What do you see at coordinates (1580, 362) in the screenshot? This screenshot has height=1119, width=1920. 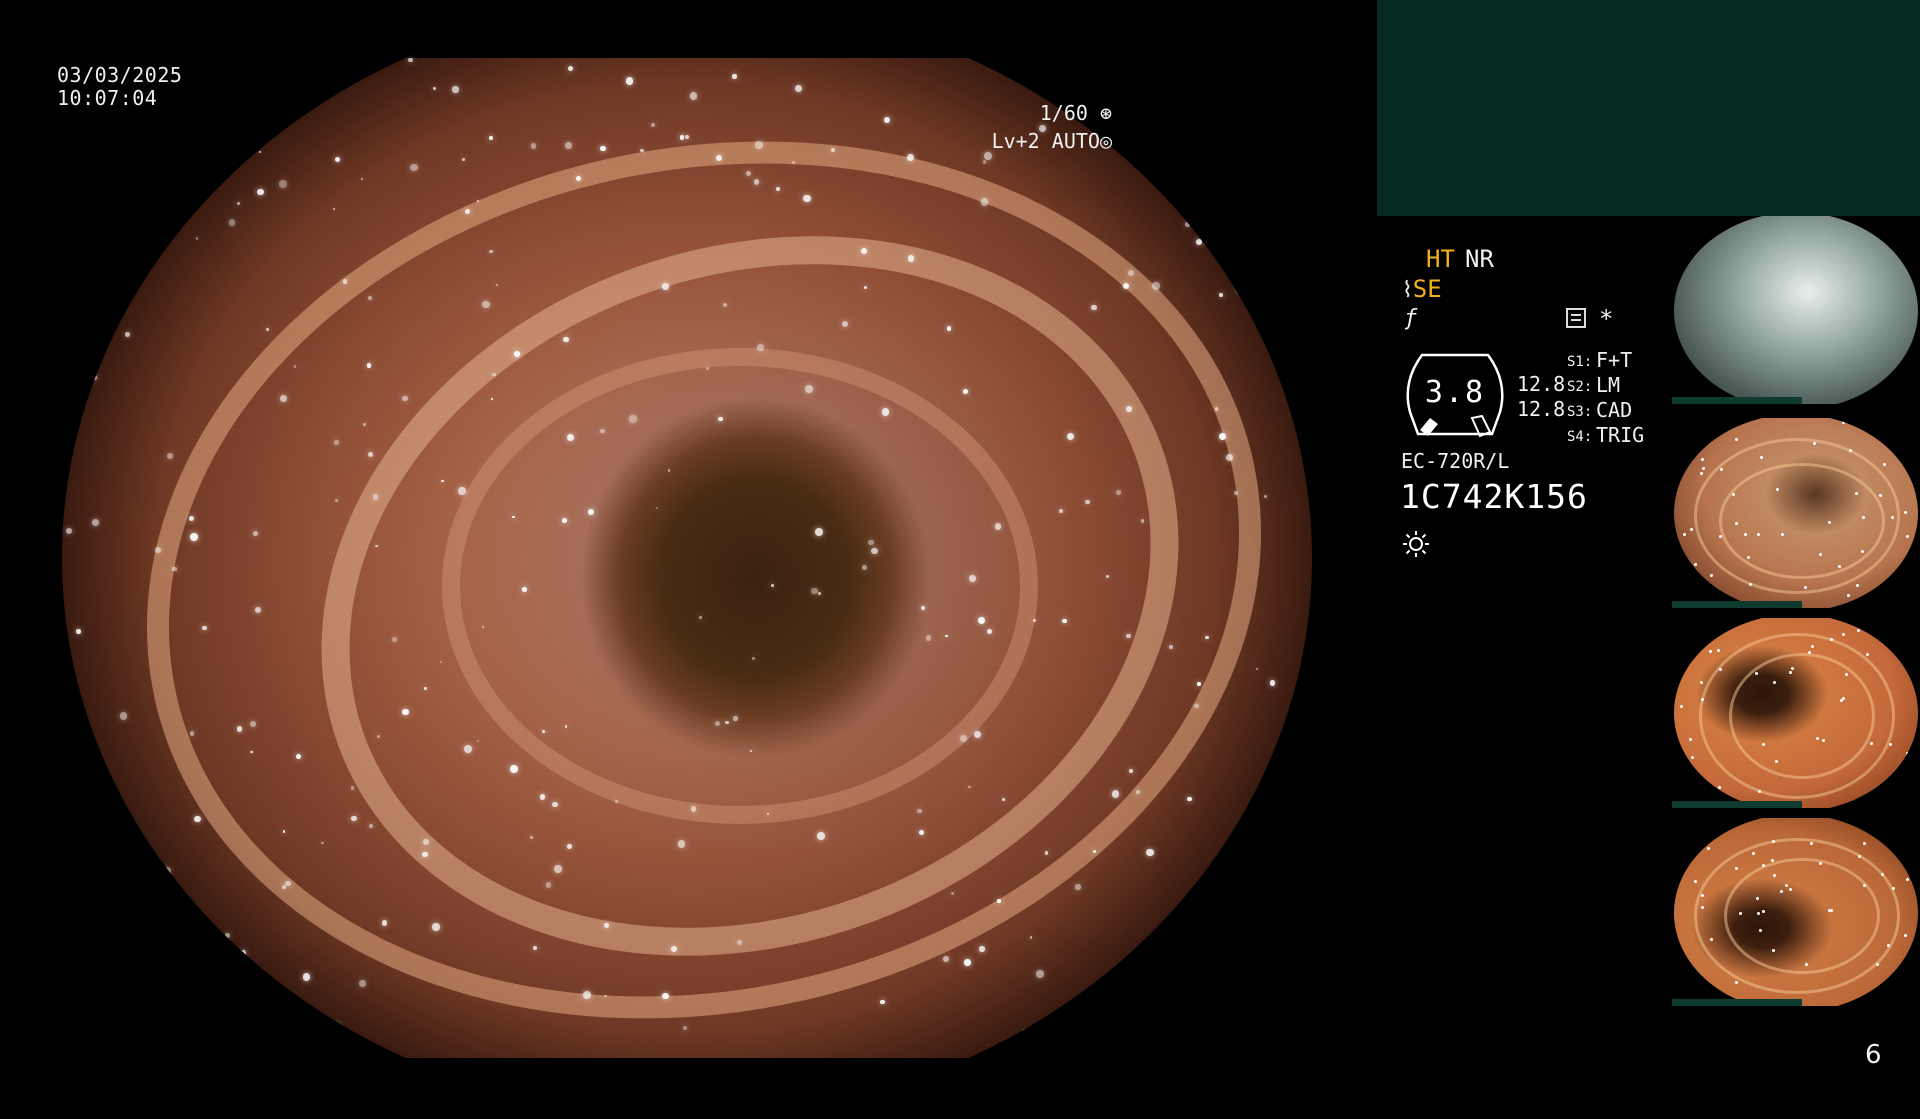 I see `switch-1-label: S1:` at bounding box center [1580, 362].